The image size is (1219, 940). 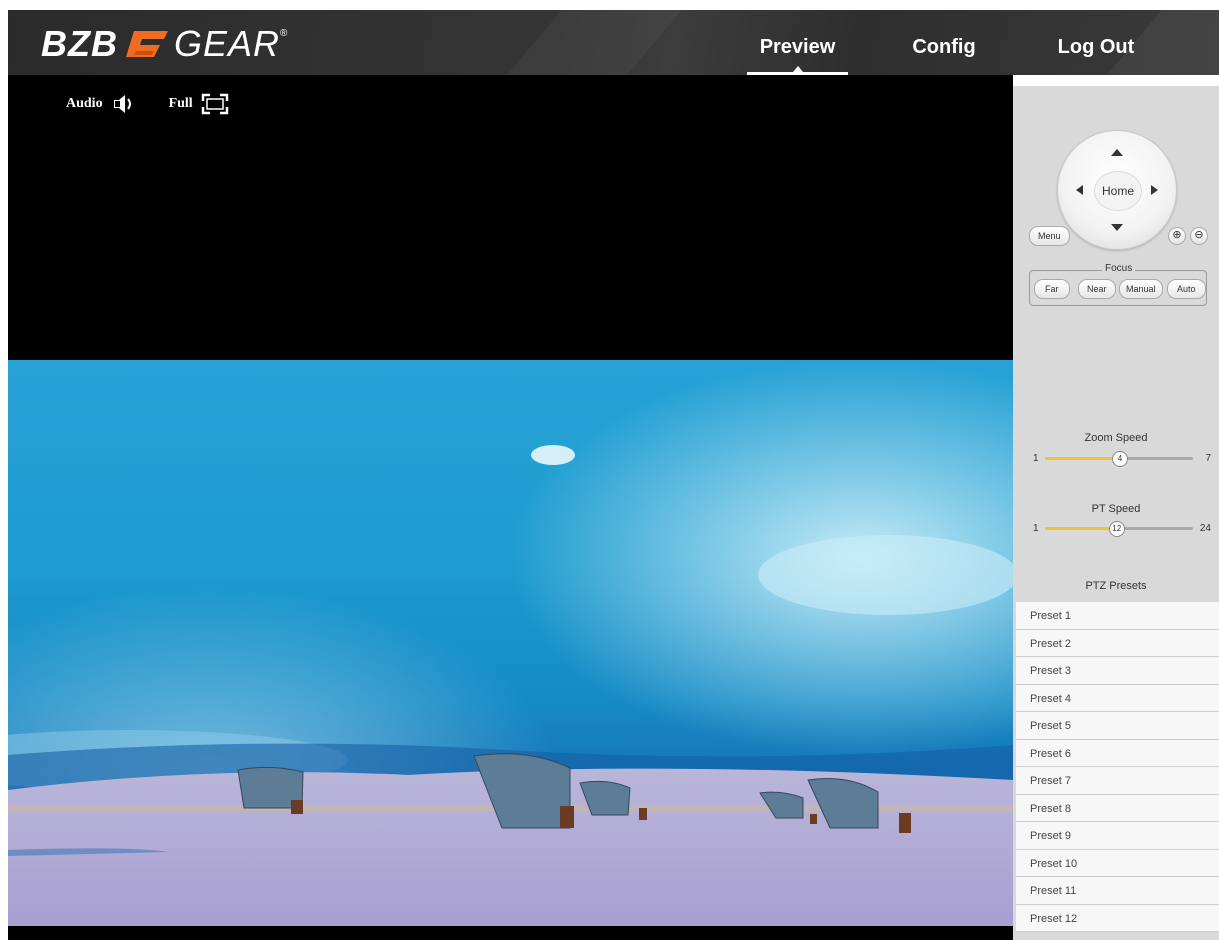 What do you see at coordinates (1199, 236) in the screenshot?
I see `zoom-out-icon: ⊖` at bounding box center [1199, 236].